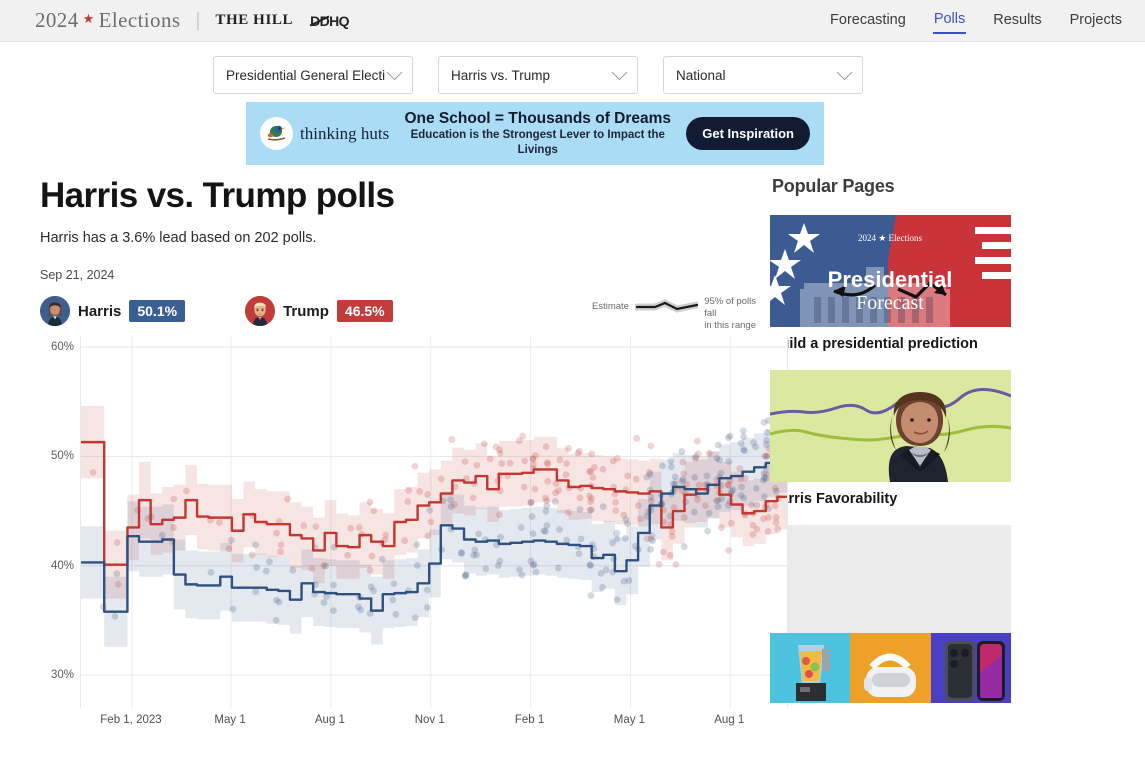 This screenshot has height=763, width=1145. Describe the element at coordinates (306, 311) in the screenshot. I see `candidate-name: Trump` at that location.